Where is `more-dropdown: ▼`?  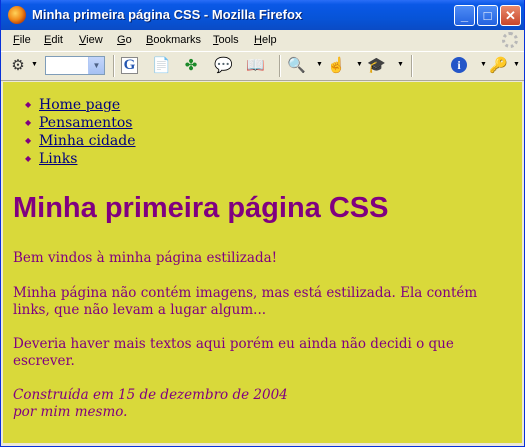 more-dropdown: ▼ is located at coordinates (516, 64).